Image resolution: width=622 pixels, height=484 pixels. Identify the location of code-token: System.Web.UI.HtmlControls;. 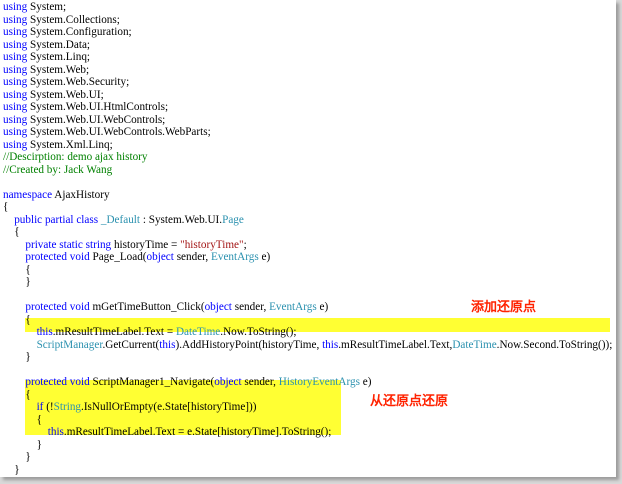
(98, 107).